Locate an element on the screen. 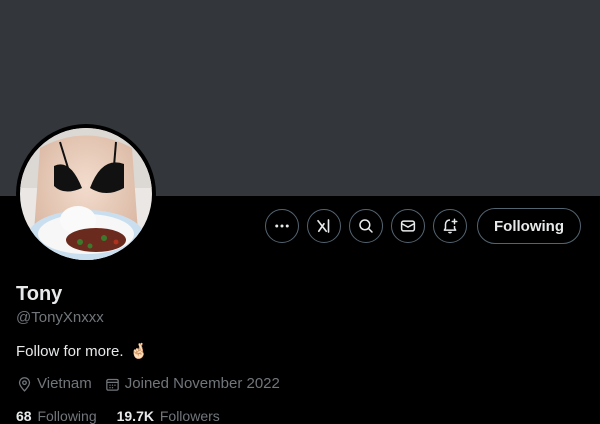  grok-button is located at coordinates (324, 226).